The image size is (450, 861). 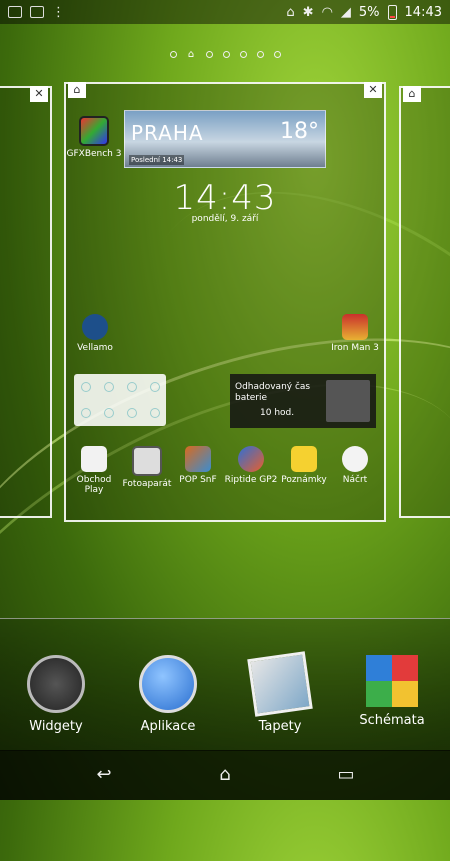 What do you see at coordinates (85, 387) in the screenshot?
I see `wifi-toggle-icon` at bounding box center [85, 387].